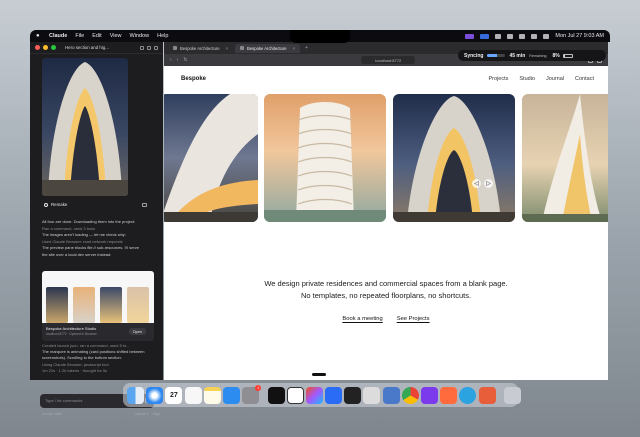  I want to click on control-icon, so click(498, 36).